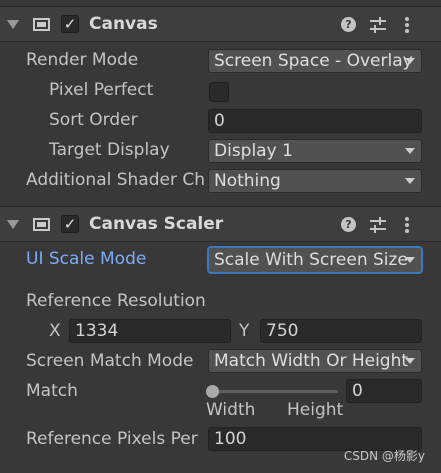 The height and width of the screenshot is (473, 441). What do you see at coordinates (357, 391) in the screenshot?
I see `match-value: 0` at bounding box center [357, 391].